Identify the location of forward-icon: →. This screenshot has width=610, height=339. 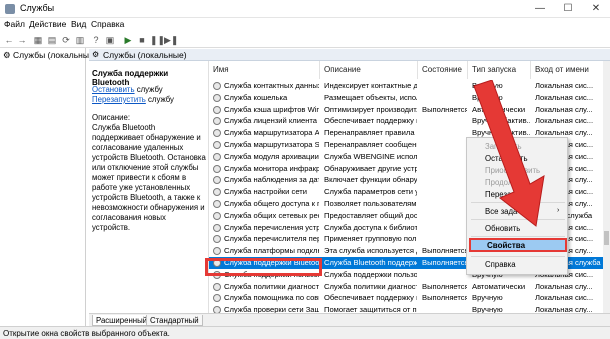
(22, 40).